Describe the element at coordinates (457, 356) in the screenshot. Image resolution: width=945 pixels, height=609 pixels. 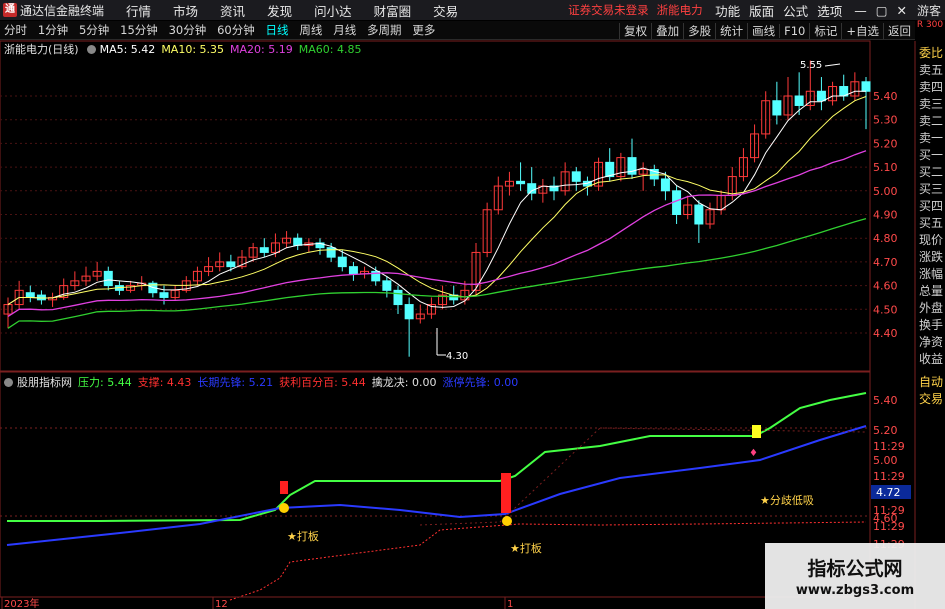
I see `low-price-label: 4.30` at that location.